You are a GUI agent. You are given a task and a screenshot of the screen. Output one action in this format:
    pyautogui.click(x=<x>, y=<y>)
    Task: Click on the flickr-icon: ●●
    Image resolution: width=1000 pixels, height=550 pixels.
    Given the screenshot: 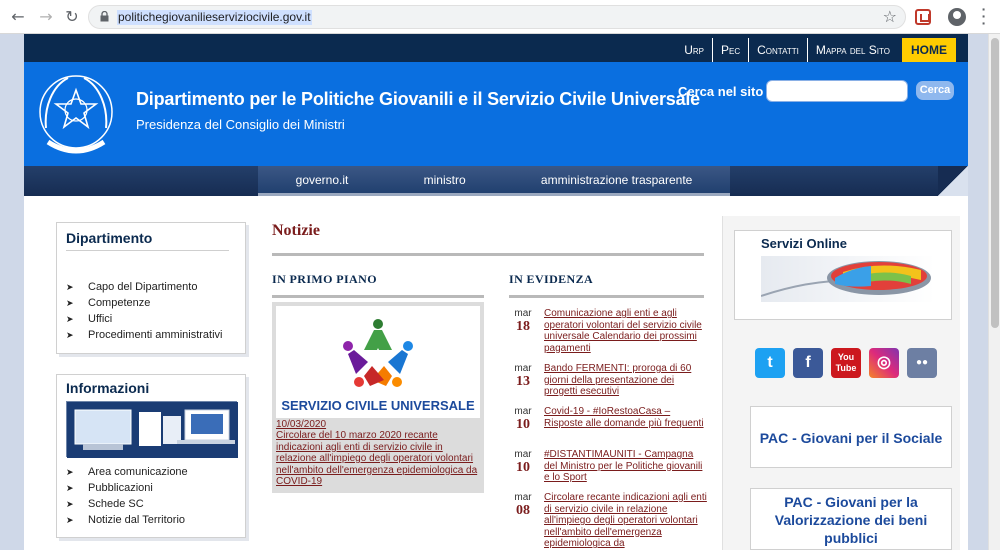 What is the action you would take?
    pyautogui.click(x=922, y=363)
    